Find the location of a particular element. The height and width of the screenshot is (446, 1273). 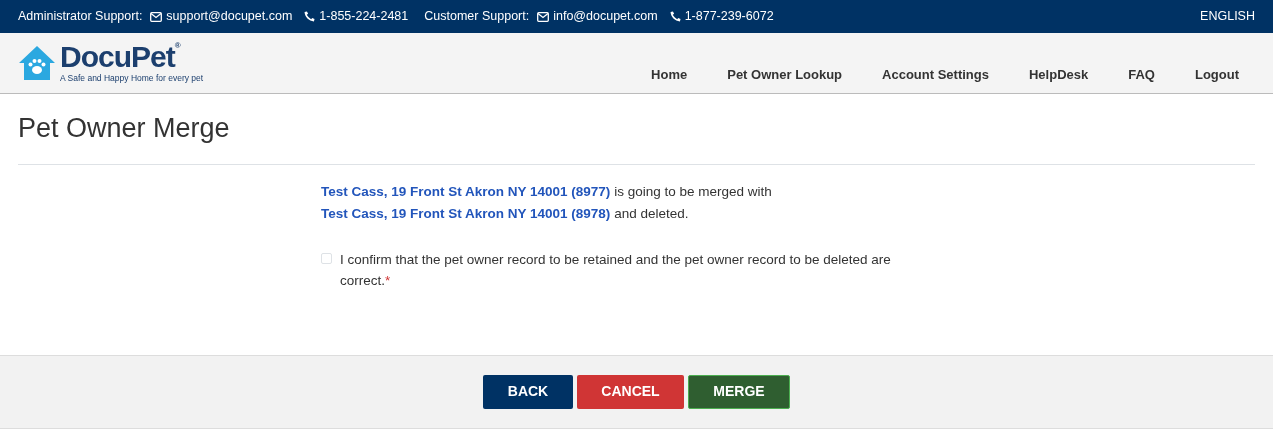

nav-link: FAQ is located at coordinates (1141, 75).